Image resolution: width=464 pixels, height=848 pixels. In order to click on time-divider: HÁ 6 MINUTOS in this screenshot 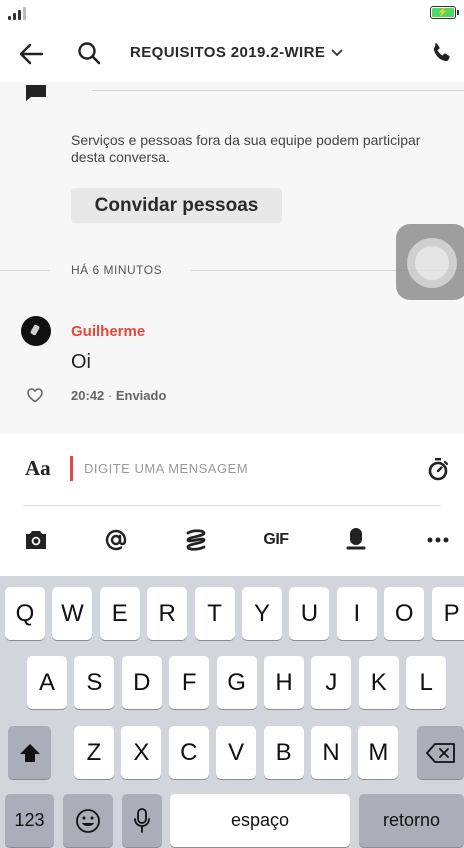, I will do `click(232, 270)`.